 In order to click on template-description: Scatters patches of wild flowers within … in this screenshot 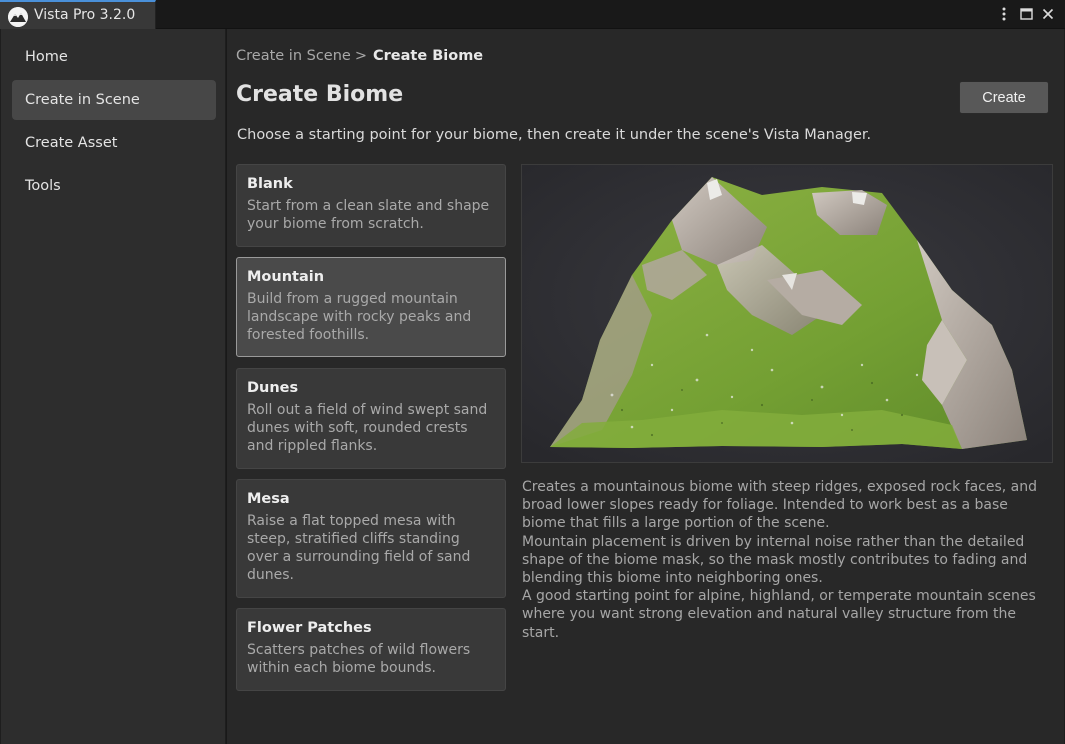, I will do `click(359, 659)`.